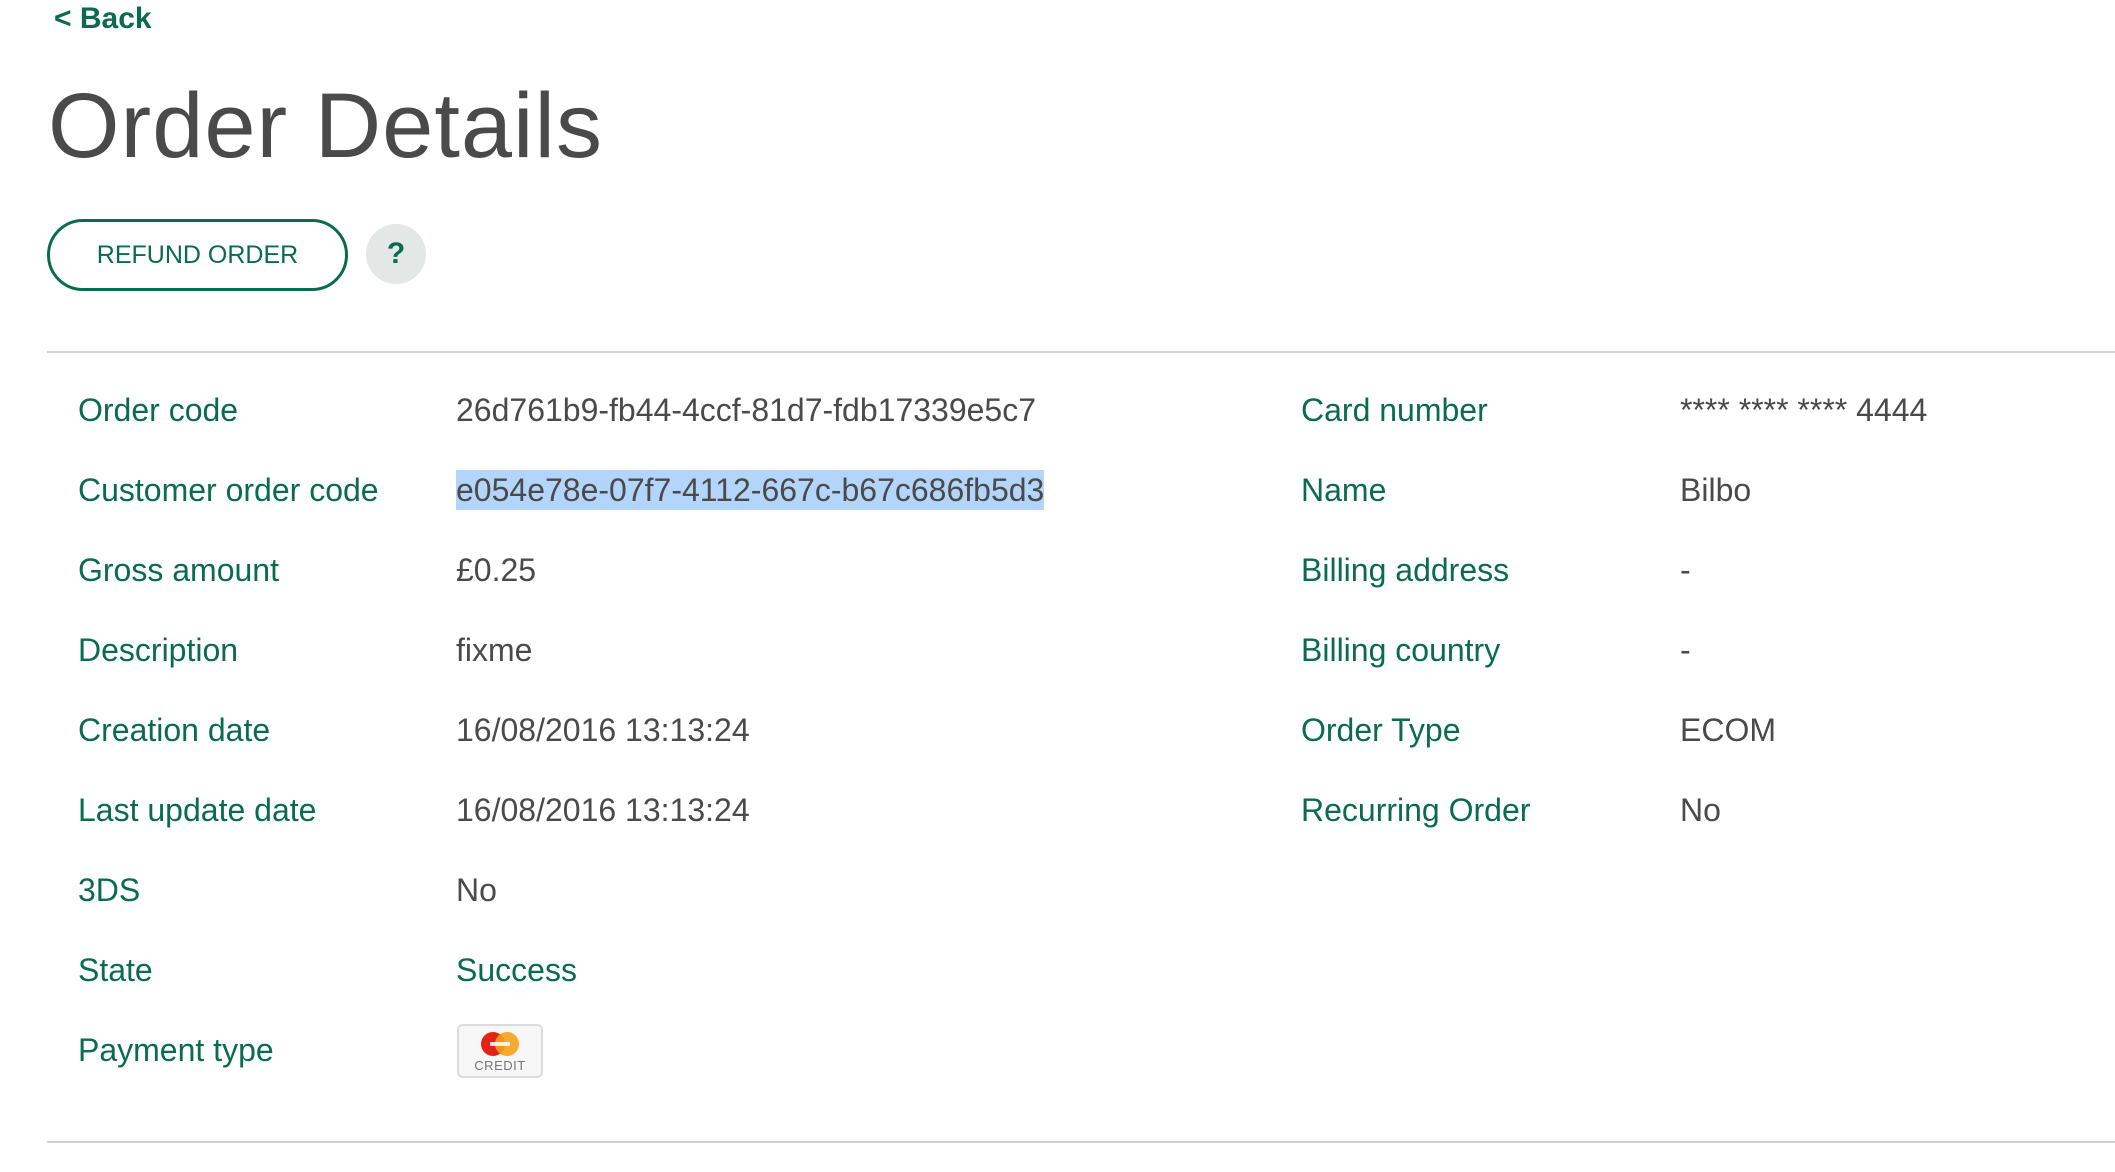  Describe the element at coordinates (178, 570) in the screenshot. I see `gross-amount-label: Gross amount` at that location.